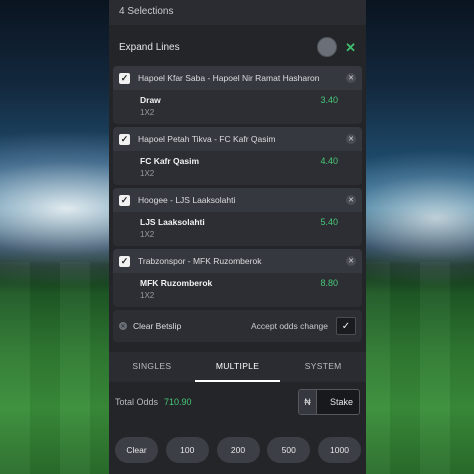 The width and height of the screenshot is (474, 474). What do you see at coordinates (289, 326) in the screenshot?
I see `accept-odds-label: Accept odds change` at bounding box center [289, 326].